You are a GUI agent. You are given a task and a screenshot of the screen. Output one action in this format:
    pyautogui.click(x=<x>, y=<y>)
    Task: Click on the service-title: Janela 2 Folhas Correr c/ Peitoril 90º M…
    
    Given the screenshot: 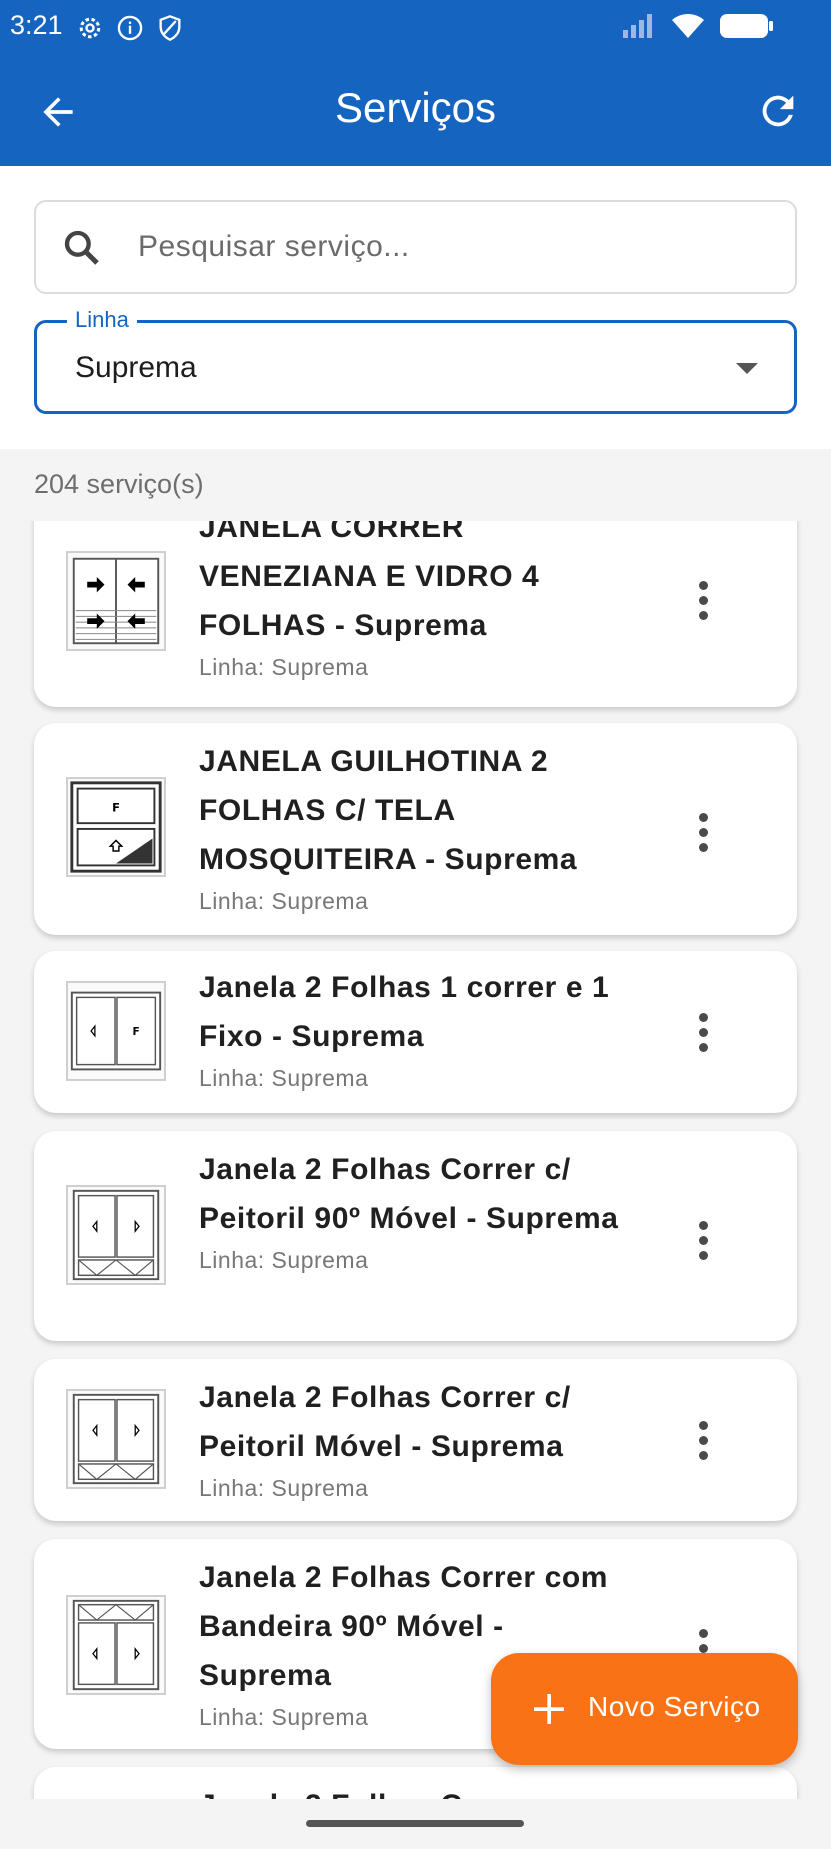 What is the action you would take?
    pyautogui.click(x=409, y=1194)
    